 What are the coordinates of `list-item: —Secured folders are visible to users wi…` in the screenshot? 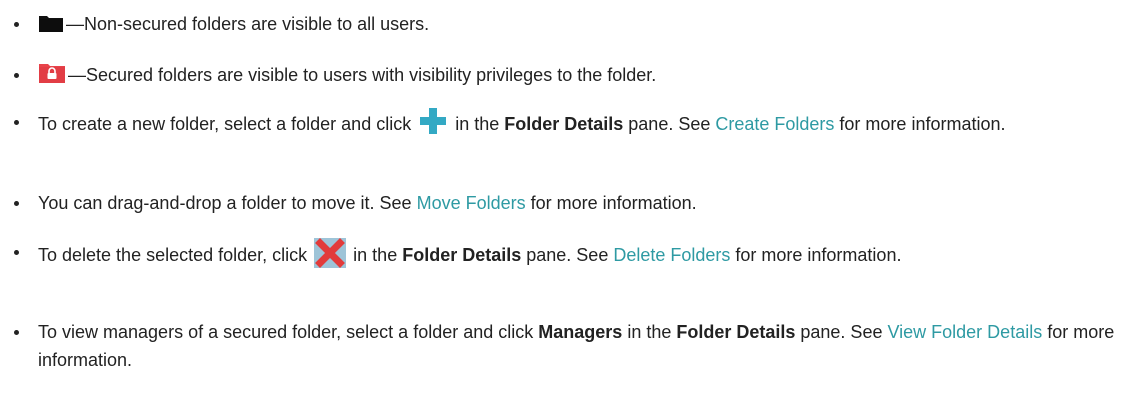 It's located at (571, 75).